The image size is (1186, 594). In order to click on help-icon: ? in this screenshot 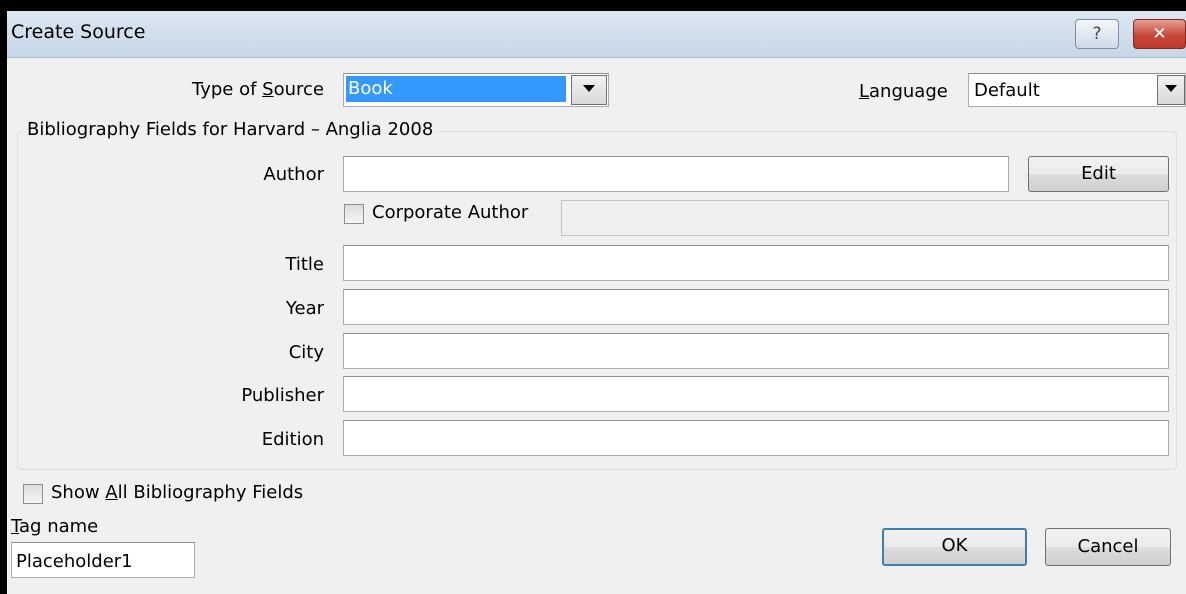, I will do `click(1097, 34)`.